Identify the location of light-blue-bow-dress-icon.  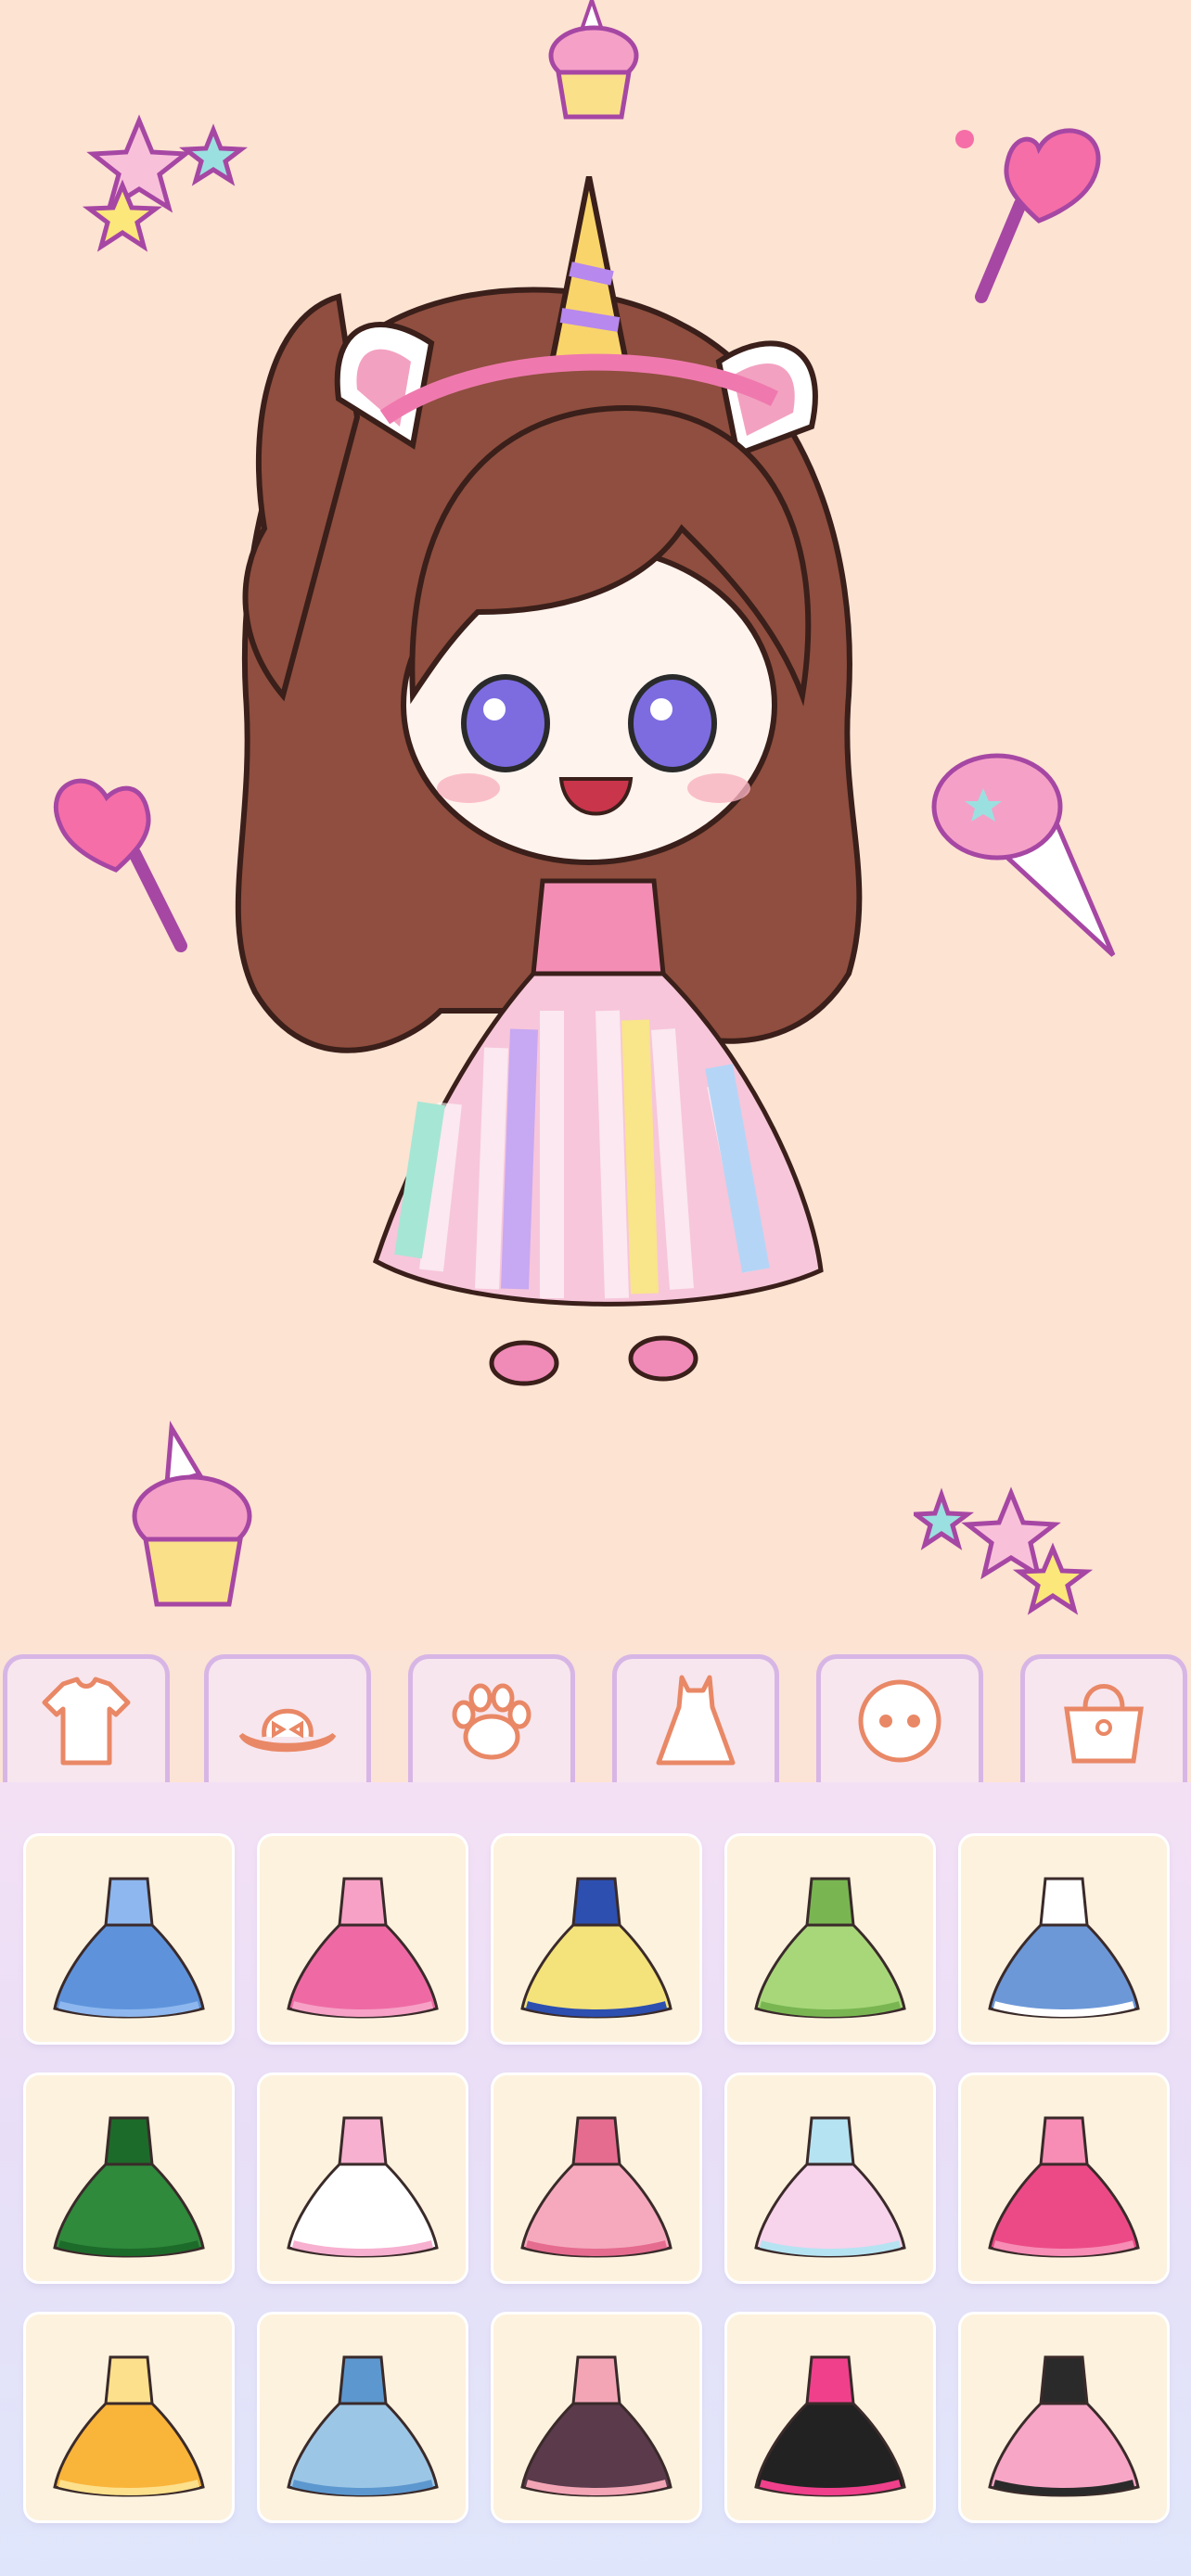
(363, 2426).